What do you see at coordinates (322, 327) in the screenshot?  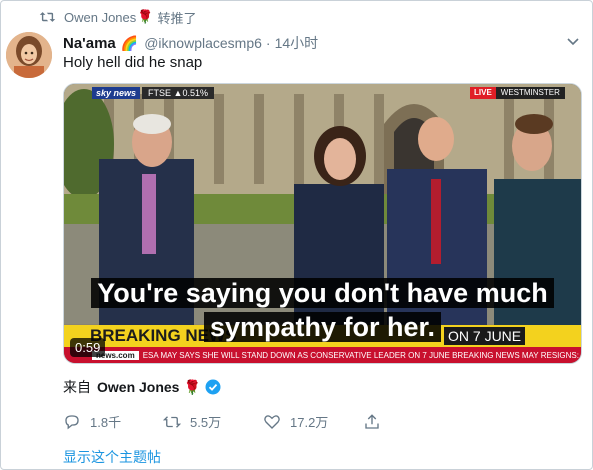 I see `subtitle-line-2: sympathy for her.` at bounding box center [322, 327].